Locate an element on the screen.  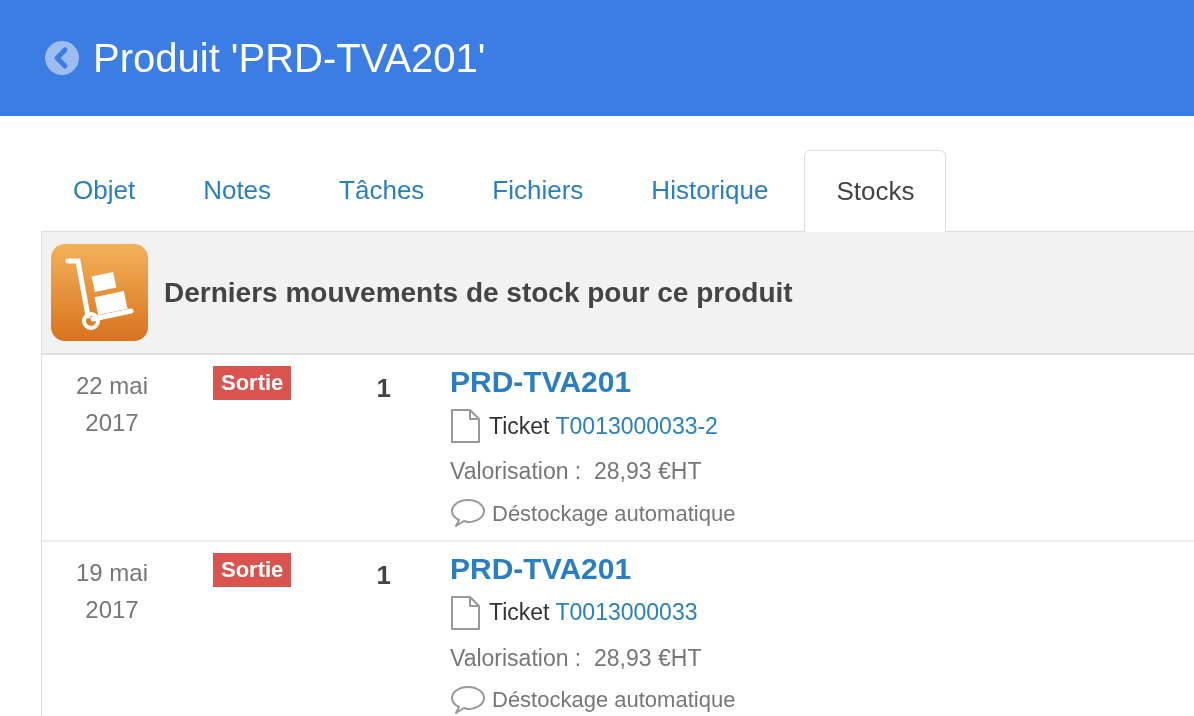
tab: Objet is located at coordinates (104, 190).